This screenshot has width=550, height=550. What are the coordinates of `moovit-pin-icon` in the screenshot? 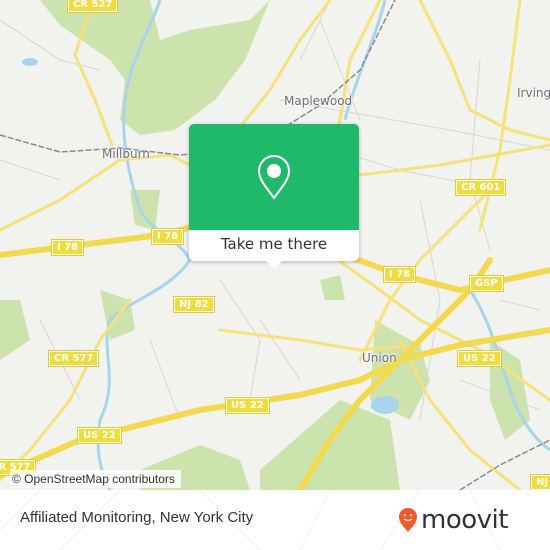 It's located at (408, 520).